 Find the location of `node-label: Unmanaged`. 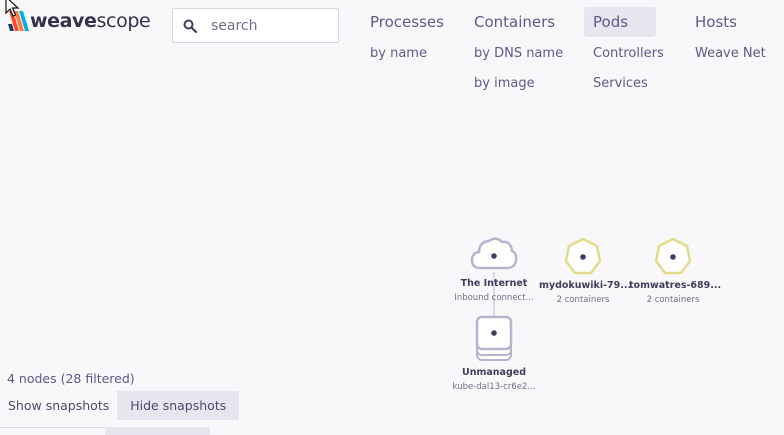

node-label: Unmanaged is located at coordinates (493, 372).